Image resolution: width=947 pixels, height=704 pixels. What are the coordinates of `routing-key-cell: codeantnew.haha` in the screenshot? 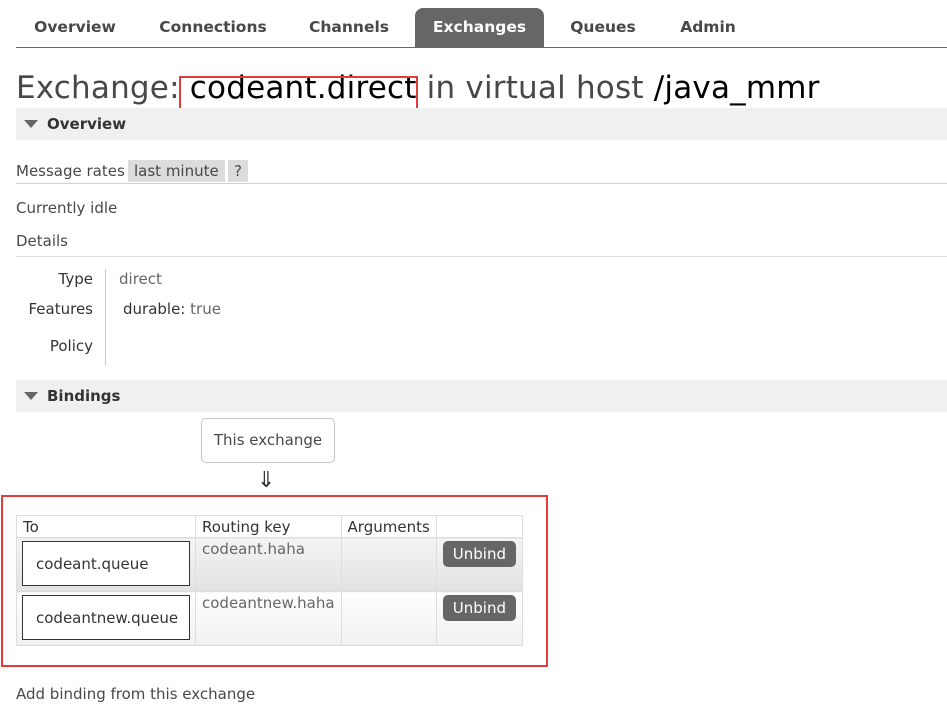 It's located at (268, 618).